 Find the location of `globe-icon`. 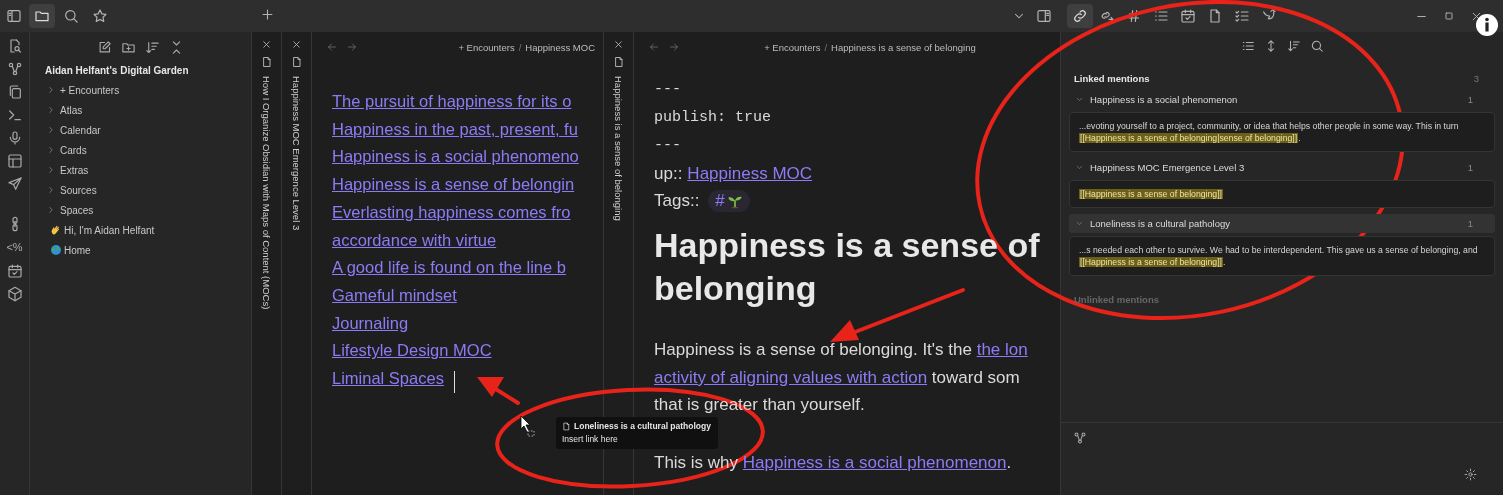

globe-icon is located at coordinates (56, 250).